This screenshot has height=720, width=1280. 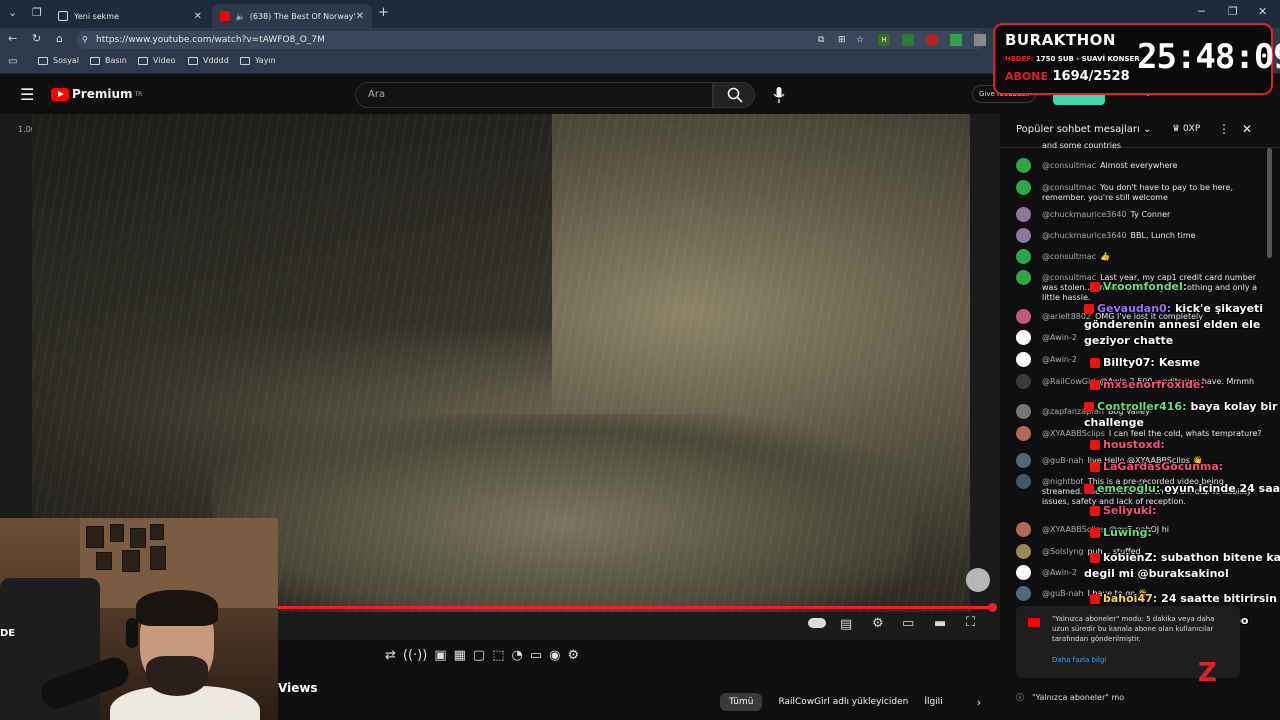 I want to click on microphone-icon, so click(x=779, y=95).